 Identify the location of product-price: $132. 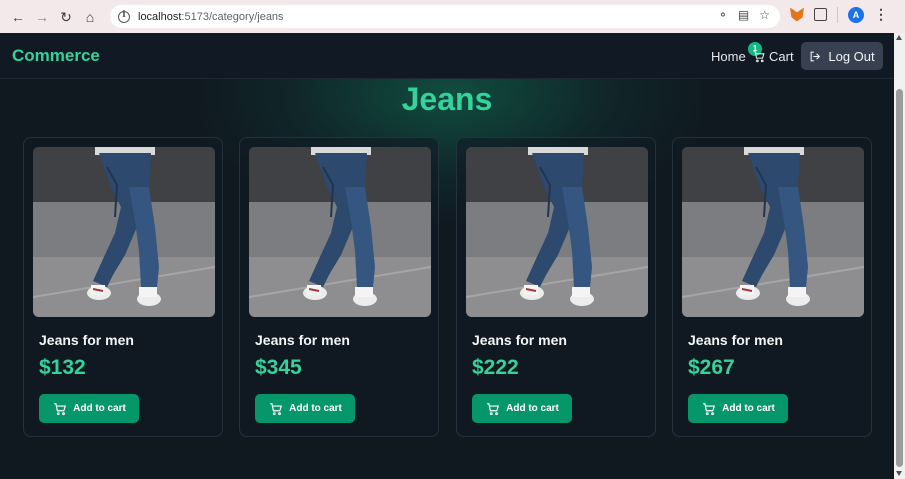
(62, 367).